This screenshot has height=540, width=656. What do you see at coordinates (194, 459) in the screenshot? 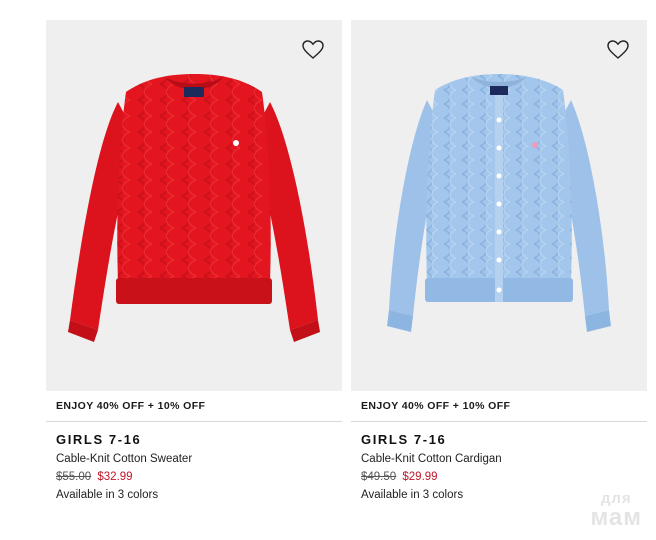
I see `product-name-link: Cable-Knit Cotton Sweater` at bounding box center [194, 459].